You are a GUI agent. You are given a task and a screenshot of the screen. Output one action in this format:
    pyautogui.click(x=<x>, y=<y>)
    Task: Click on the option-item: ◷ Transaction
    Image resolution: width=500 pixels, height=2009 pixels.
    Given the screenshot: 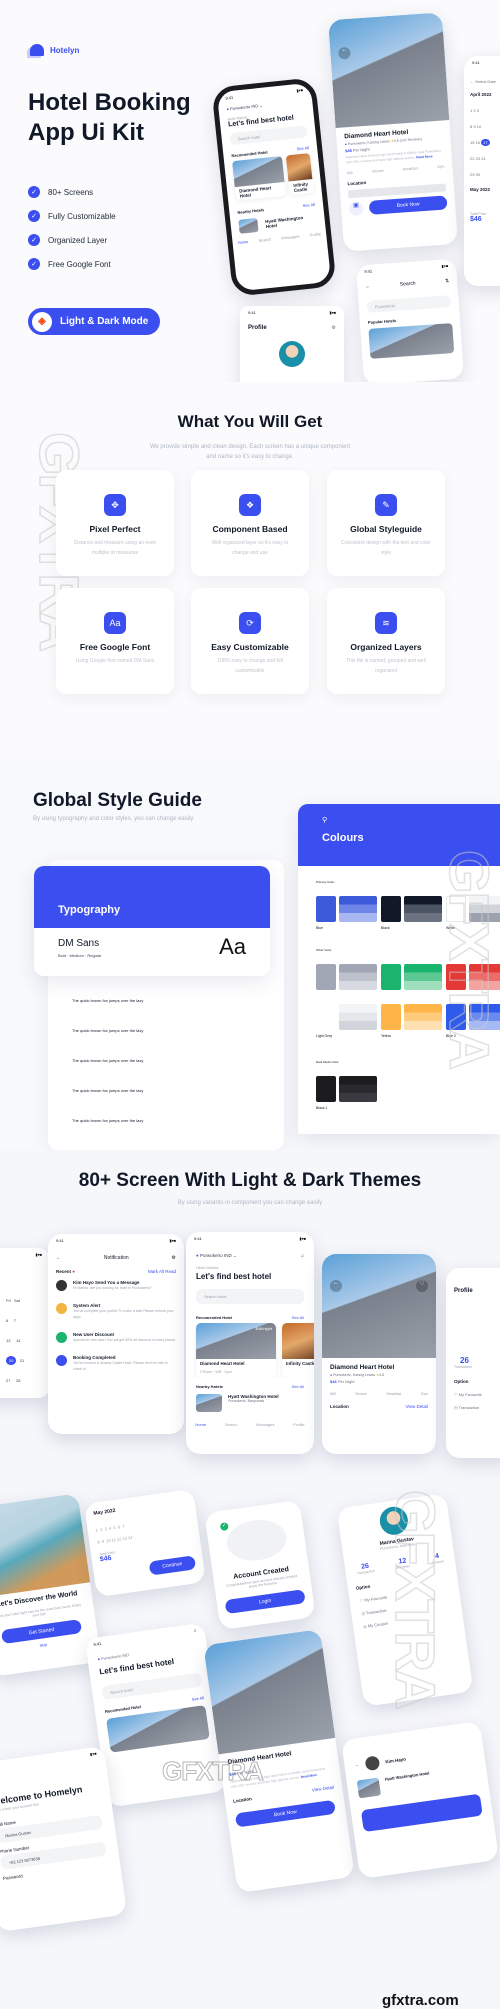 What is the action you would take?
    pyautogui.click(x=473, y=1403)
    